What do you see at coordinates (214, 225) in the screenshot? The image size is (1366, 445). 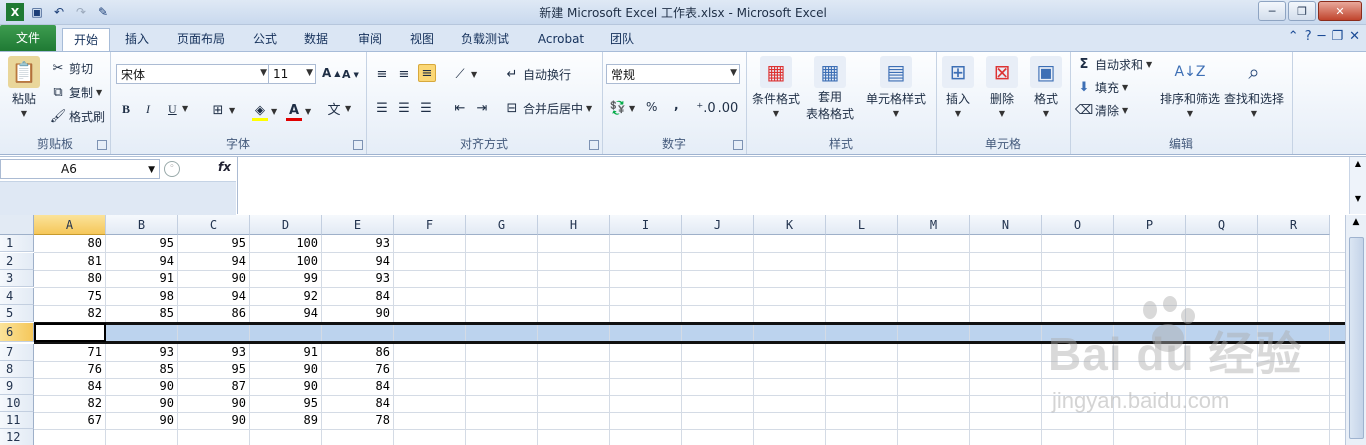 I see `column-header-c: C` at bounding box center [214, 225].